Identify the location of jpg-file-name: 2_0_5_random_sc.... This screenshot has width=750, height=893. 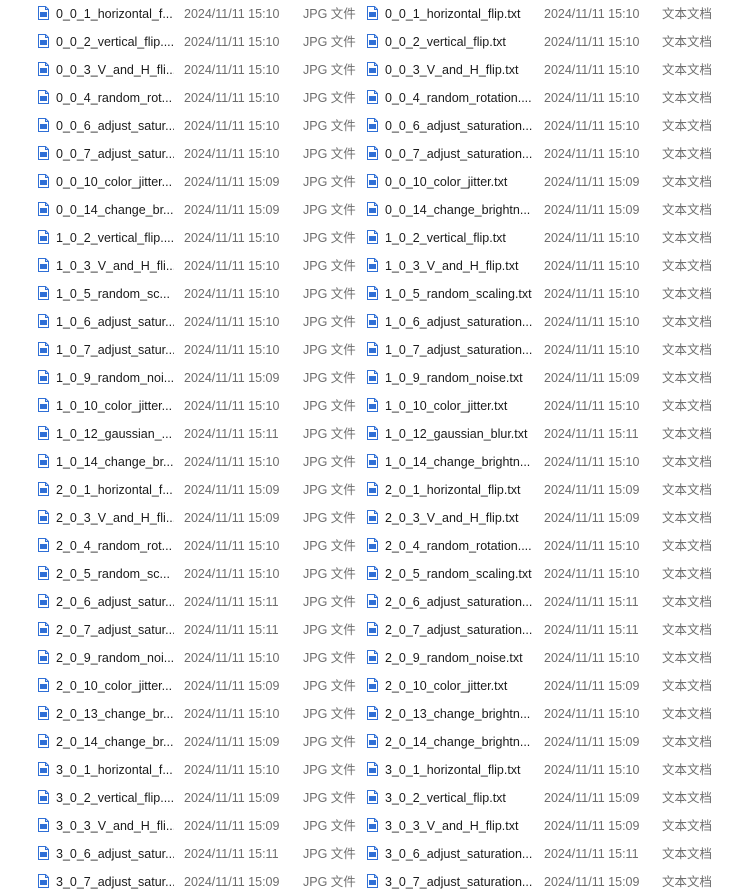
(115, 574).